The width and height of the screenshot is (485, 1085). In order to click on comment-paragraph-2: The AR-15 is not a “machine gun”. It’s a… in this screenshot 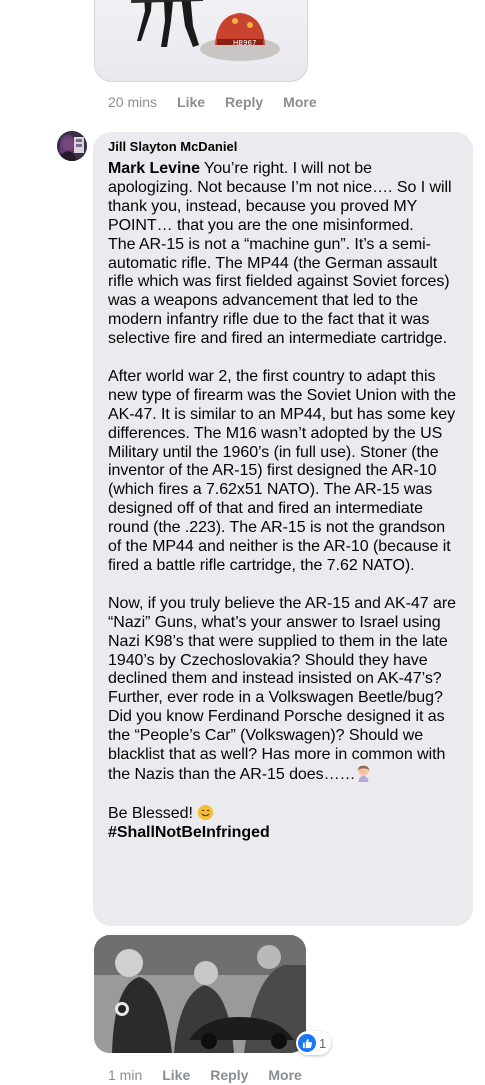, I will do `click(279, 291)`.